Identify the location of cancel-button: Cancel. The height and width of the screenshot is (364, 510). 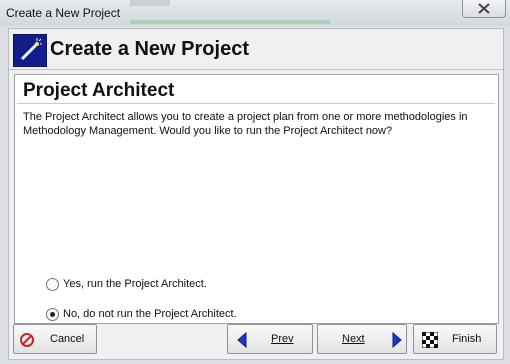
(55, 339).